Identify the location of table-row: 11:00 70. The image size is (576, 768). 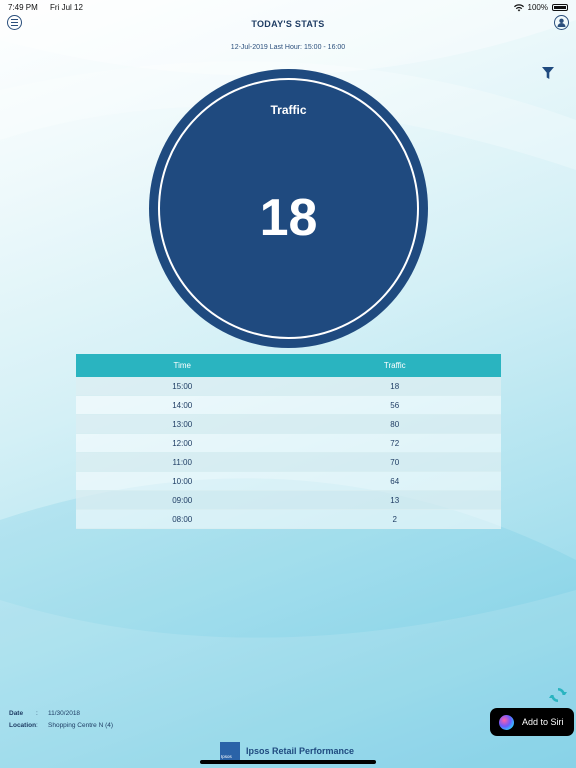
(288, 462).